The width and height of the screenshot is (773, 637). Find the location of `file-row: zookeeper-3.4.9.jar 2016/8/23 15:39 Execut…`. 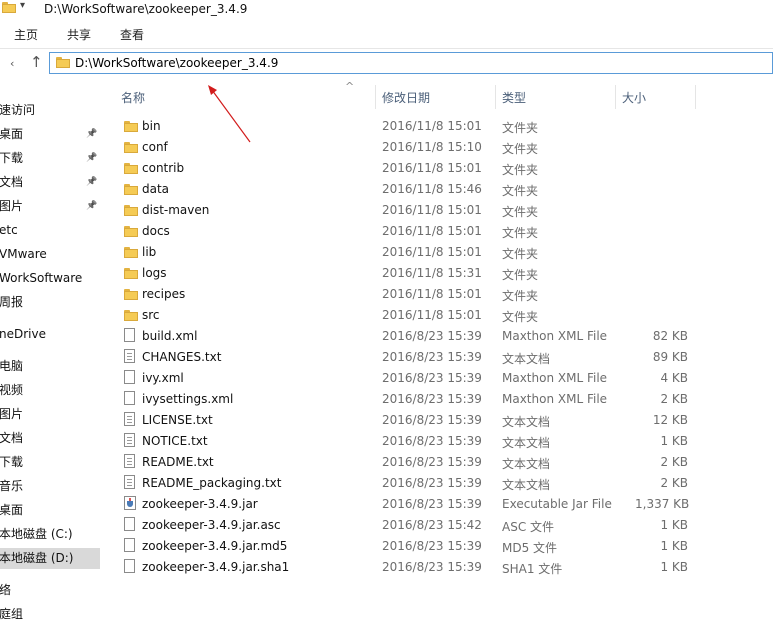

file-row: zookeeper-3.4.9.jar 2016/8/23 15:39 Execut… is located at coordinates (400, 504).